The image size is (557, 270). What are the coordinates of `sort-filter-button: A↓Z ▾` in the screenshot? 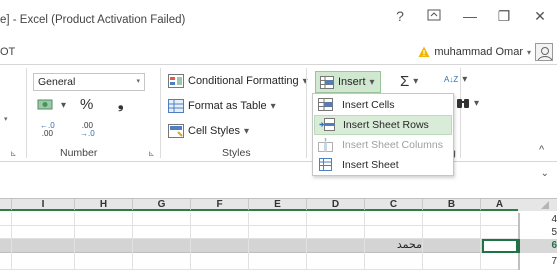 It's located at (455, 79).